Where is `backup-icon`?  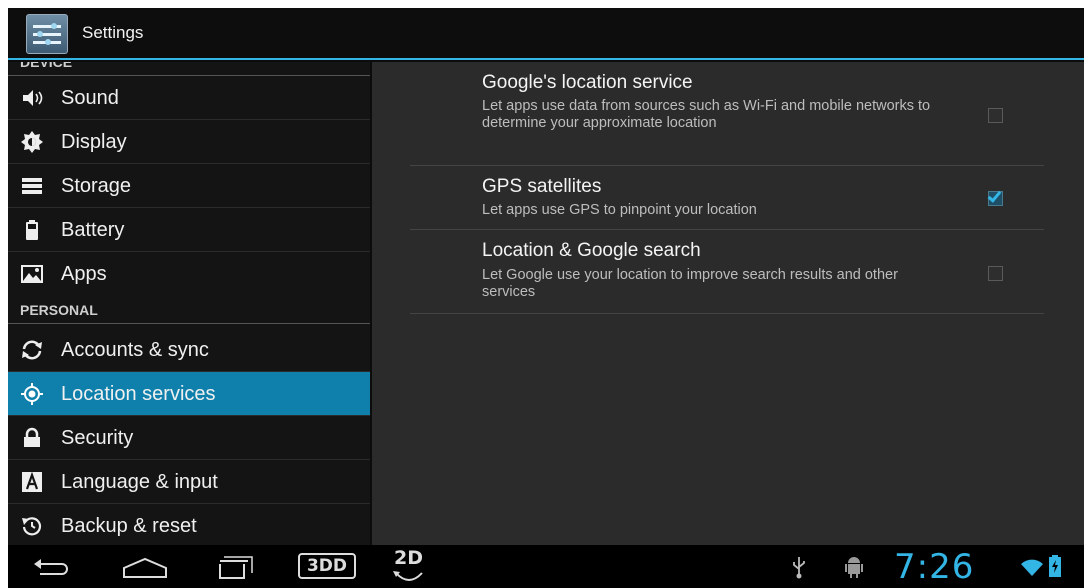
backup-icon is located at coordinates (32, 526).